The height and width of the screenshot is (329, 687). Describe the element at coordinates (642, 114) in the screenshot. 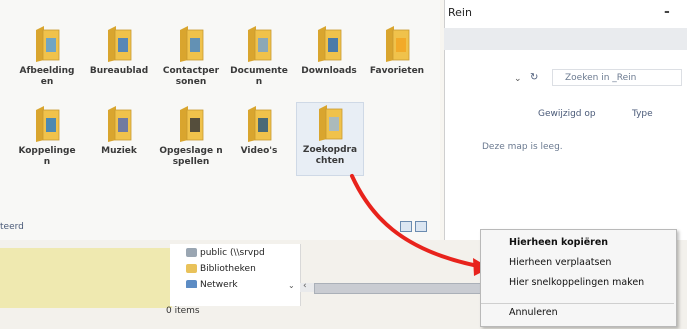

I see `column-header-type: Type` at that location.